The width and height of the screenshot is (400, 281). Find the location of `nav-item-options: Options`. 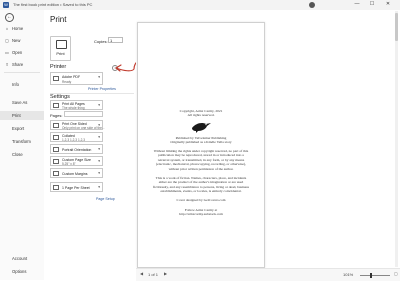

nav-item-options: Options is located at coordinates (22, 271).